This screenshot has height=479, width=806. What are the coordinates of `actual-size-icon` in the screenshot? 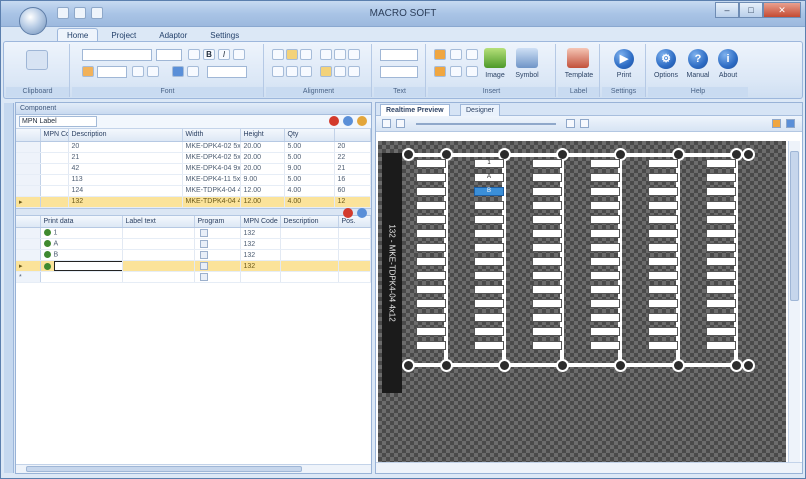 It's located at (584, 123).